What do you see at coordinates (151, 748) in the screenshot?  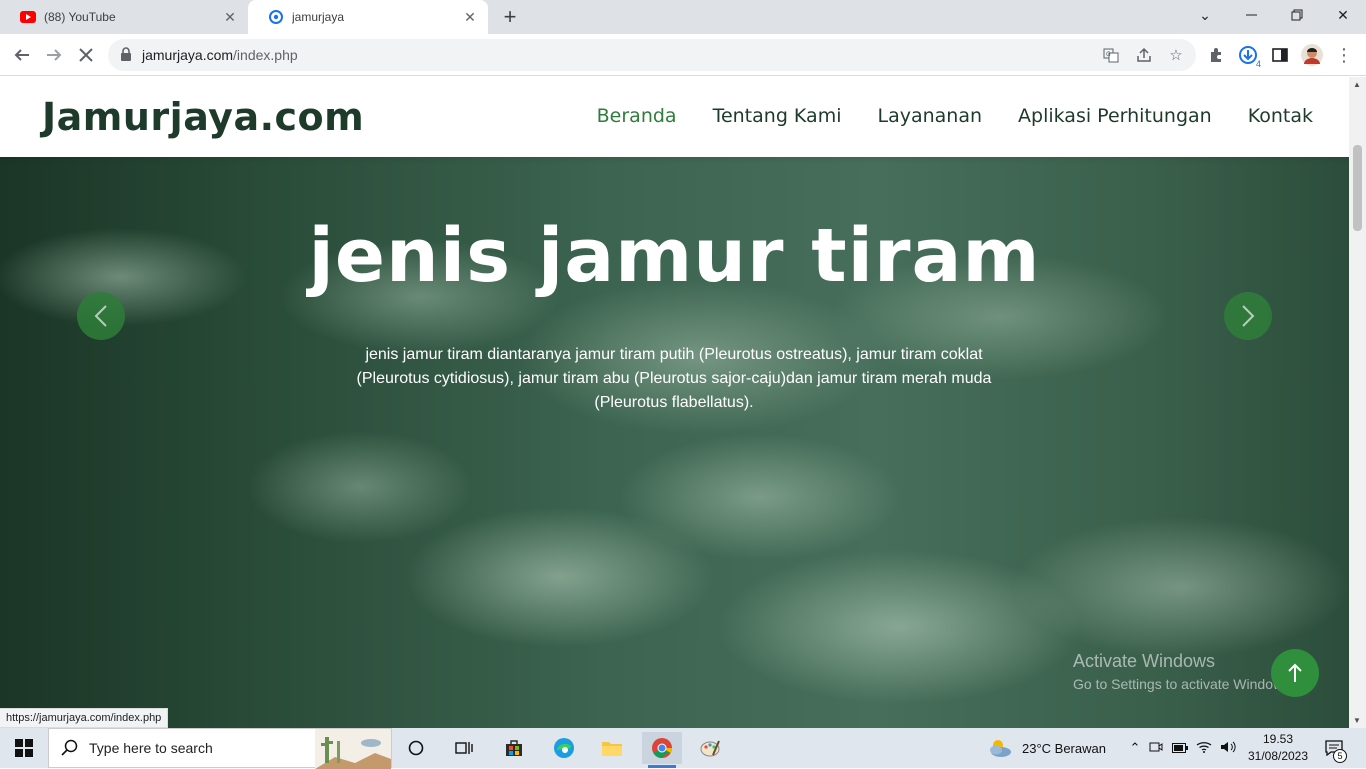 I see `search-placeholder: Type here to search` at bounding box center [151, 748].